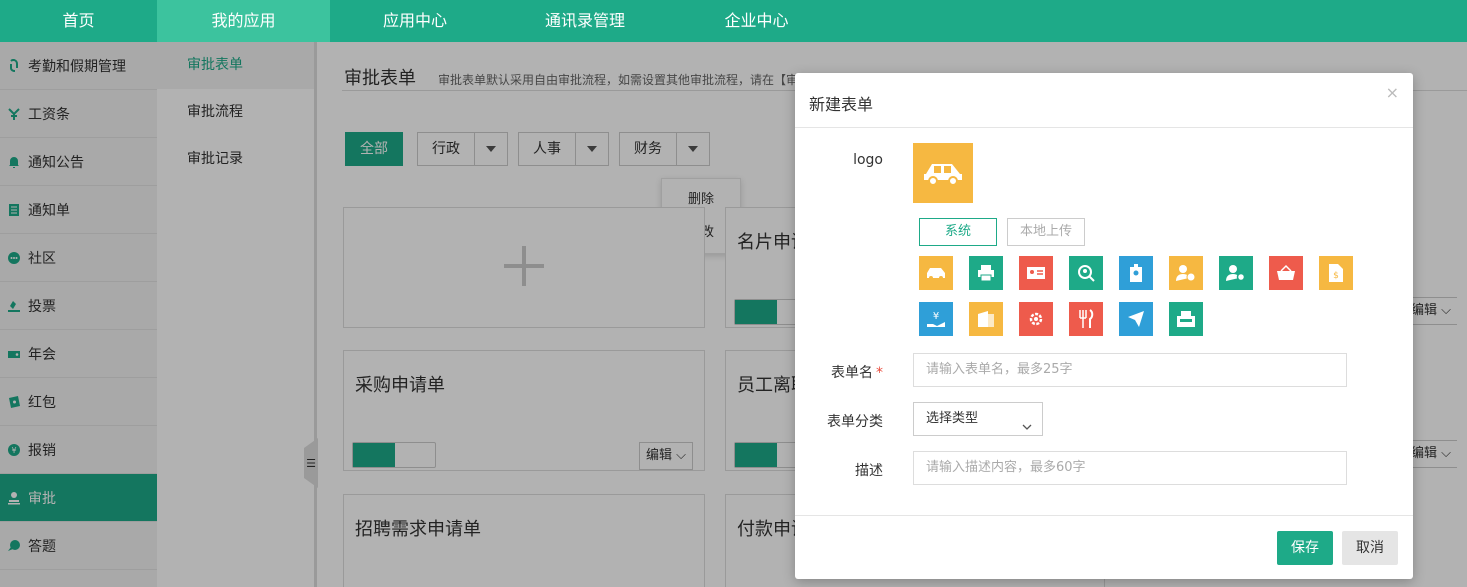 The width and height of the screenshot is (1467, 587). I want to click on hand-yuan-icon: ¥, so click(936, 319).